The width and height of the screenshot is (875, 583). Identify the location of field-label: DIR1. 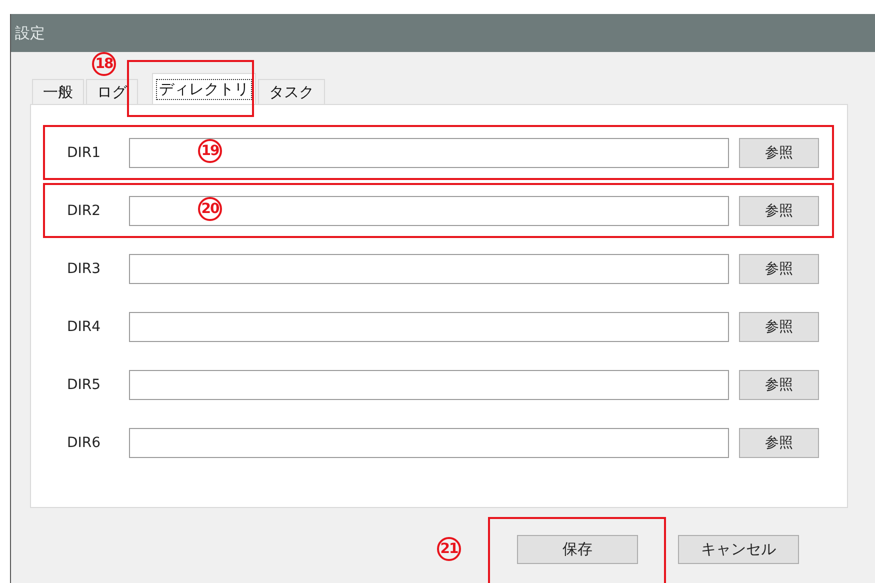
(84, 152).